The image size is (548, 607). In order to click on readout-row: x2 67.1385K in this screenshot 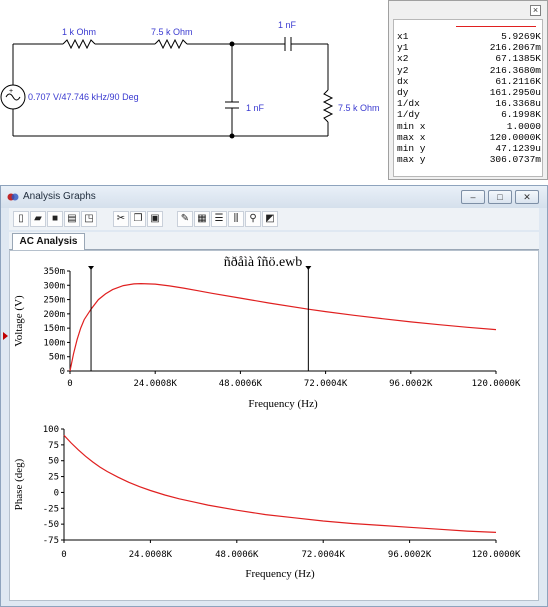, I will do `click(469, 58)`.